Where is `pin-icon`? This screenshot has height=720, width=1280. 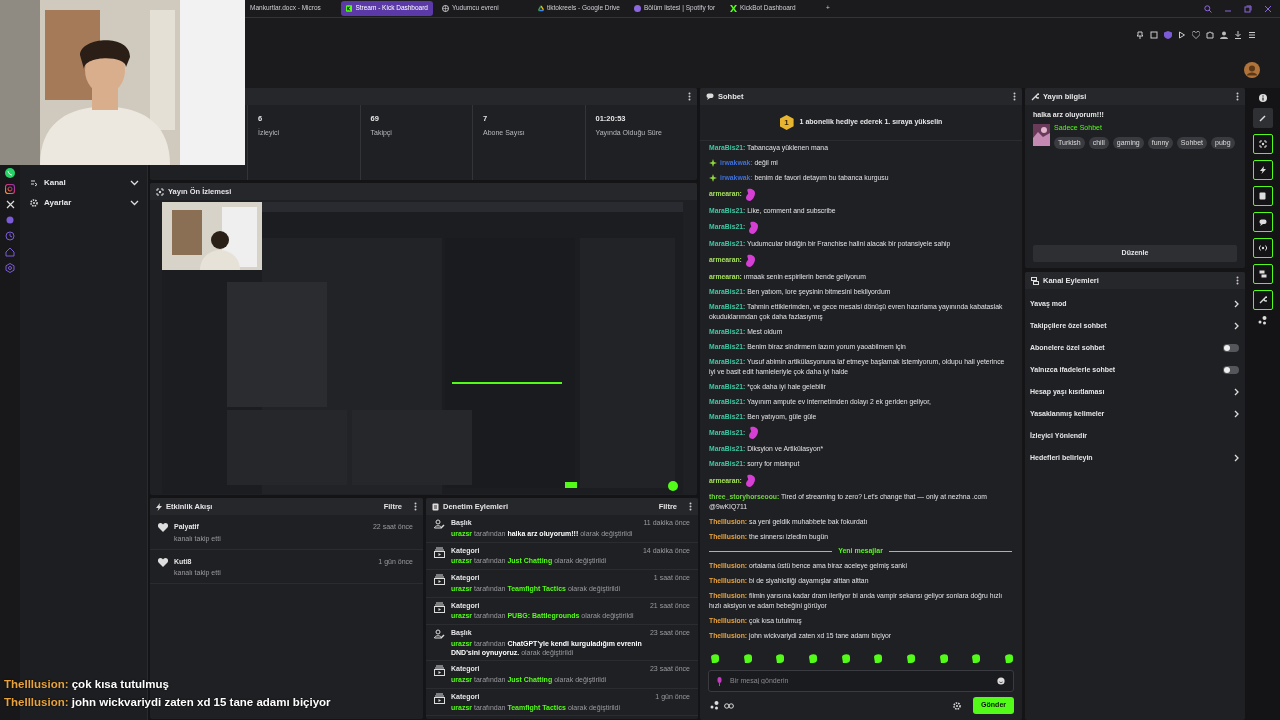
pin-icon is located at coordinates (1140, 35).